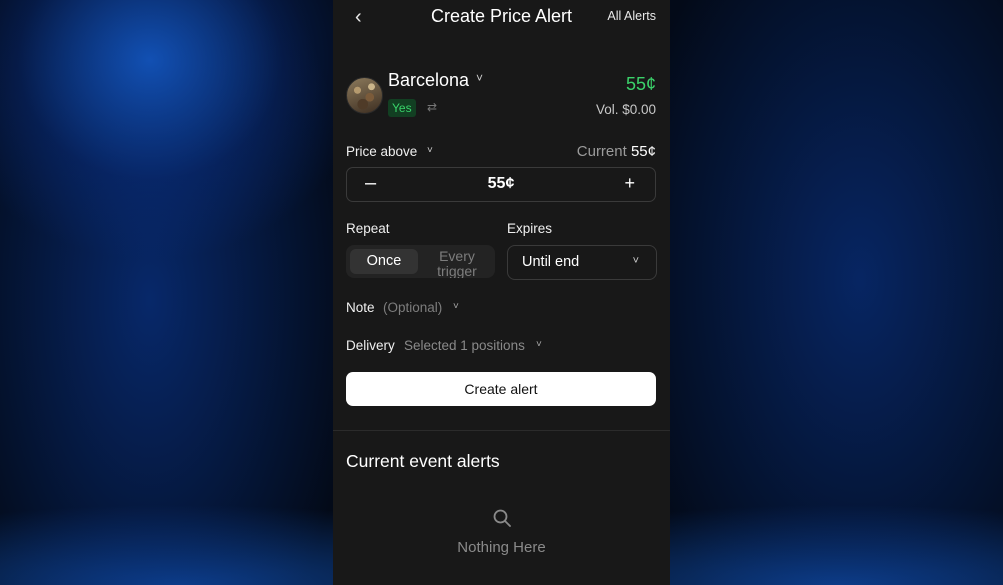  I want to click on delivery-select: Selected 1 positions, so click(464, 345).